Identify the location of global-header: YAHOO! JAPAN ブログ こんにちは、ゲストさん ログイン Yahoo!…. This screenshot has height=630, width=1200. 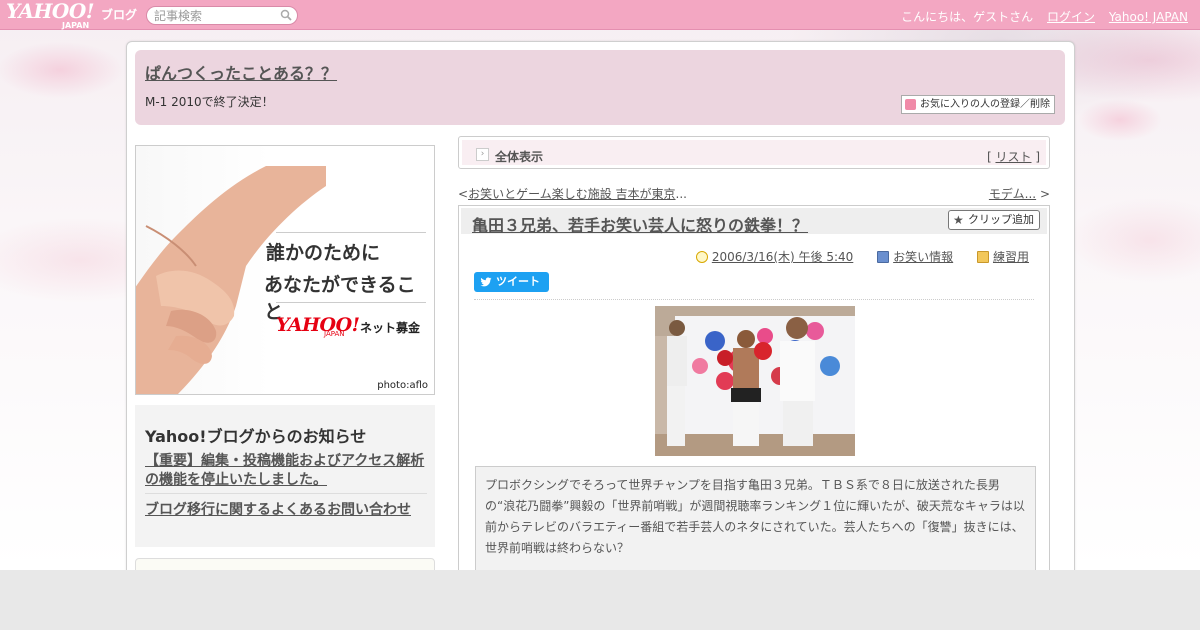
(600, 15).